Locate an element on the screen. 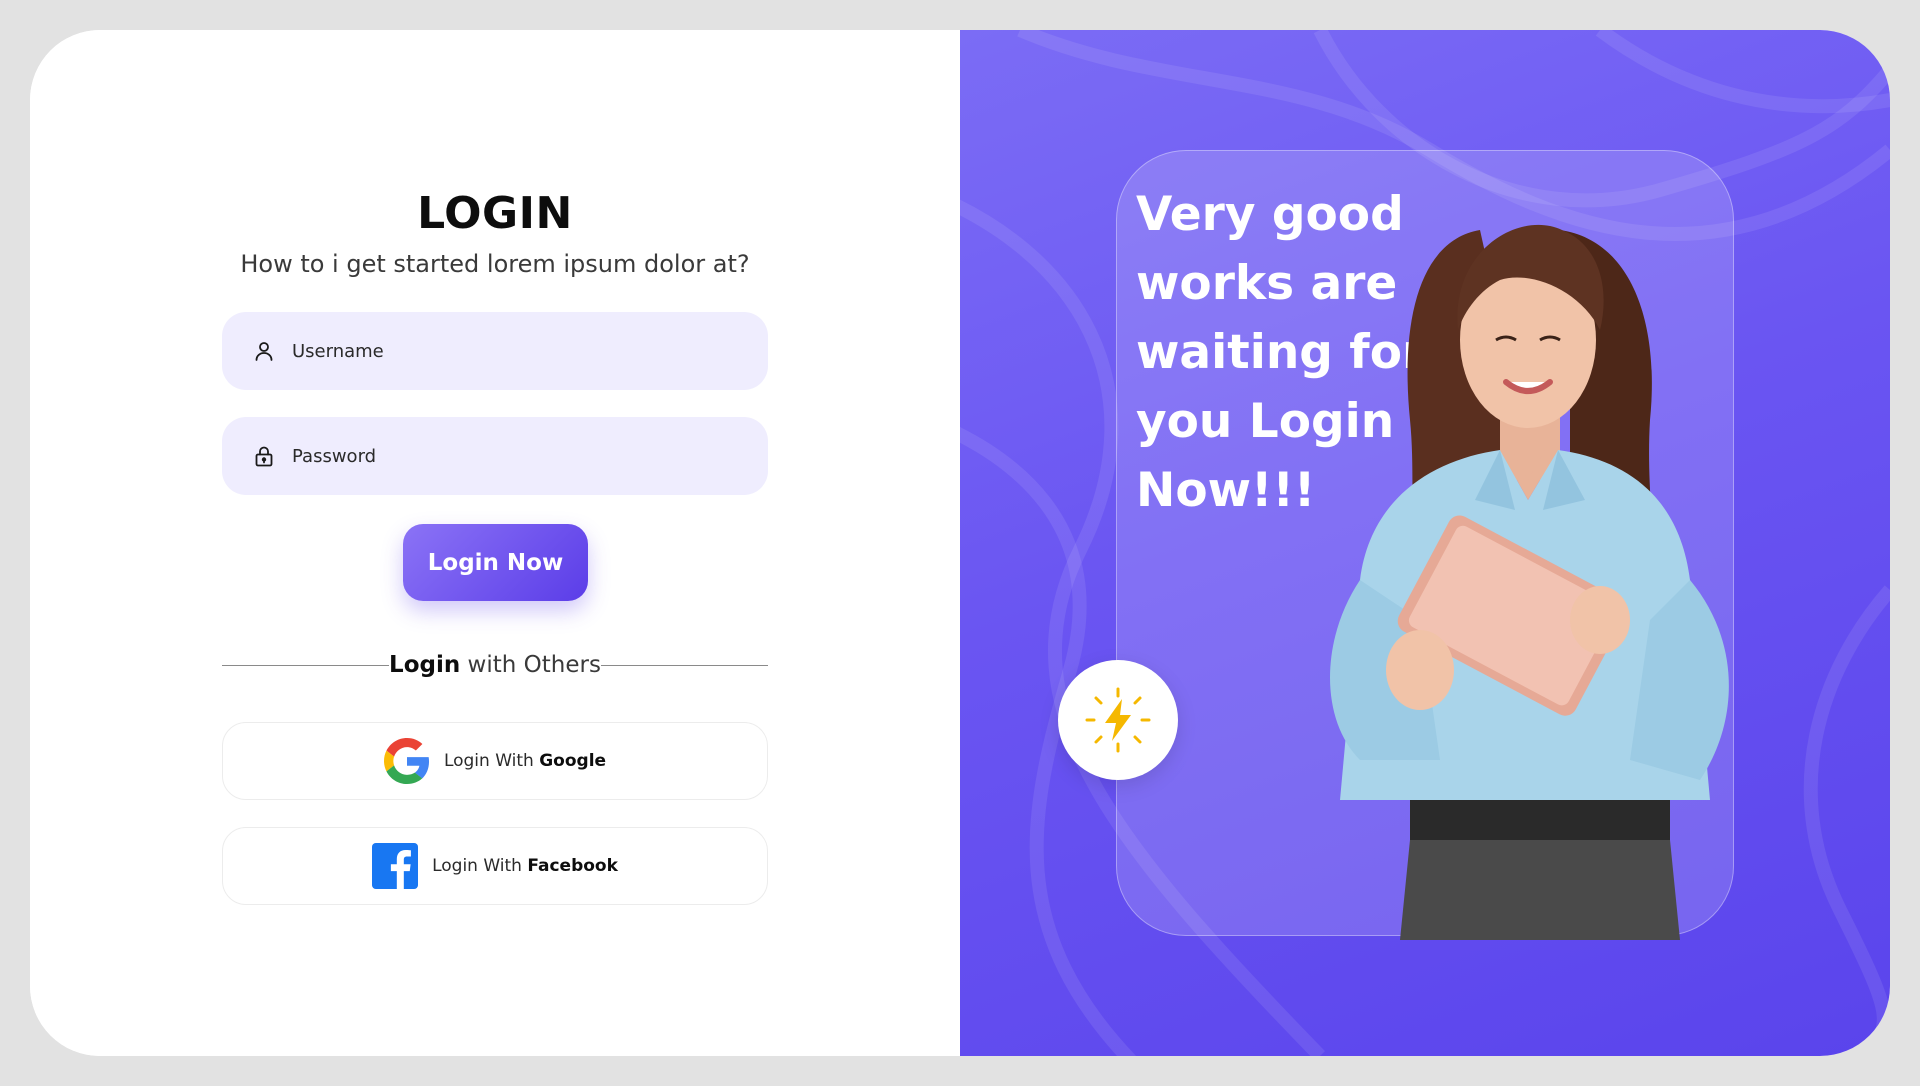  login-with-facebook-button: Login With Facebook is located at coordinates (495, 866).